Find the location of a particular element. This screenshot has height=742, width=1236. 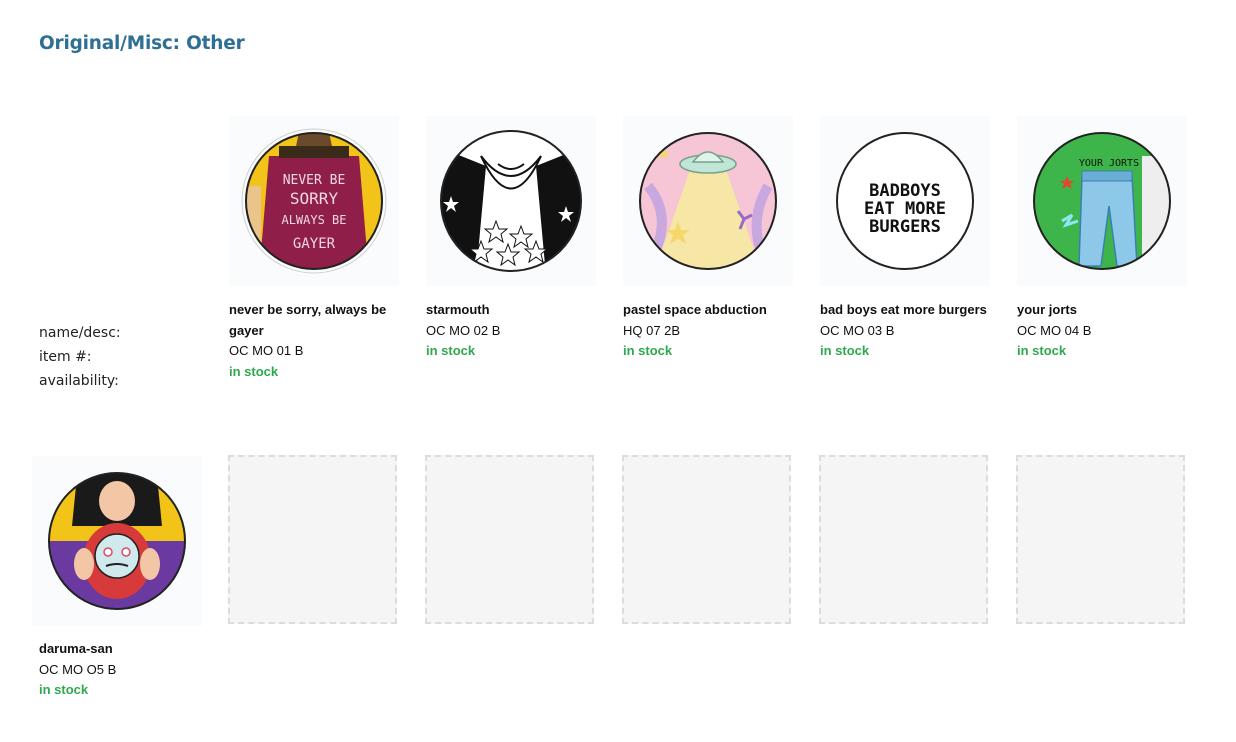

art-text-line: BADBOYS is located at coordinates (905, 191).